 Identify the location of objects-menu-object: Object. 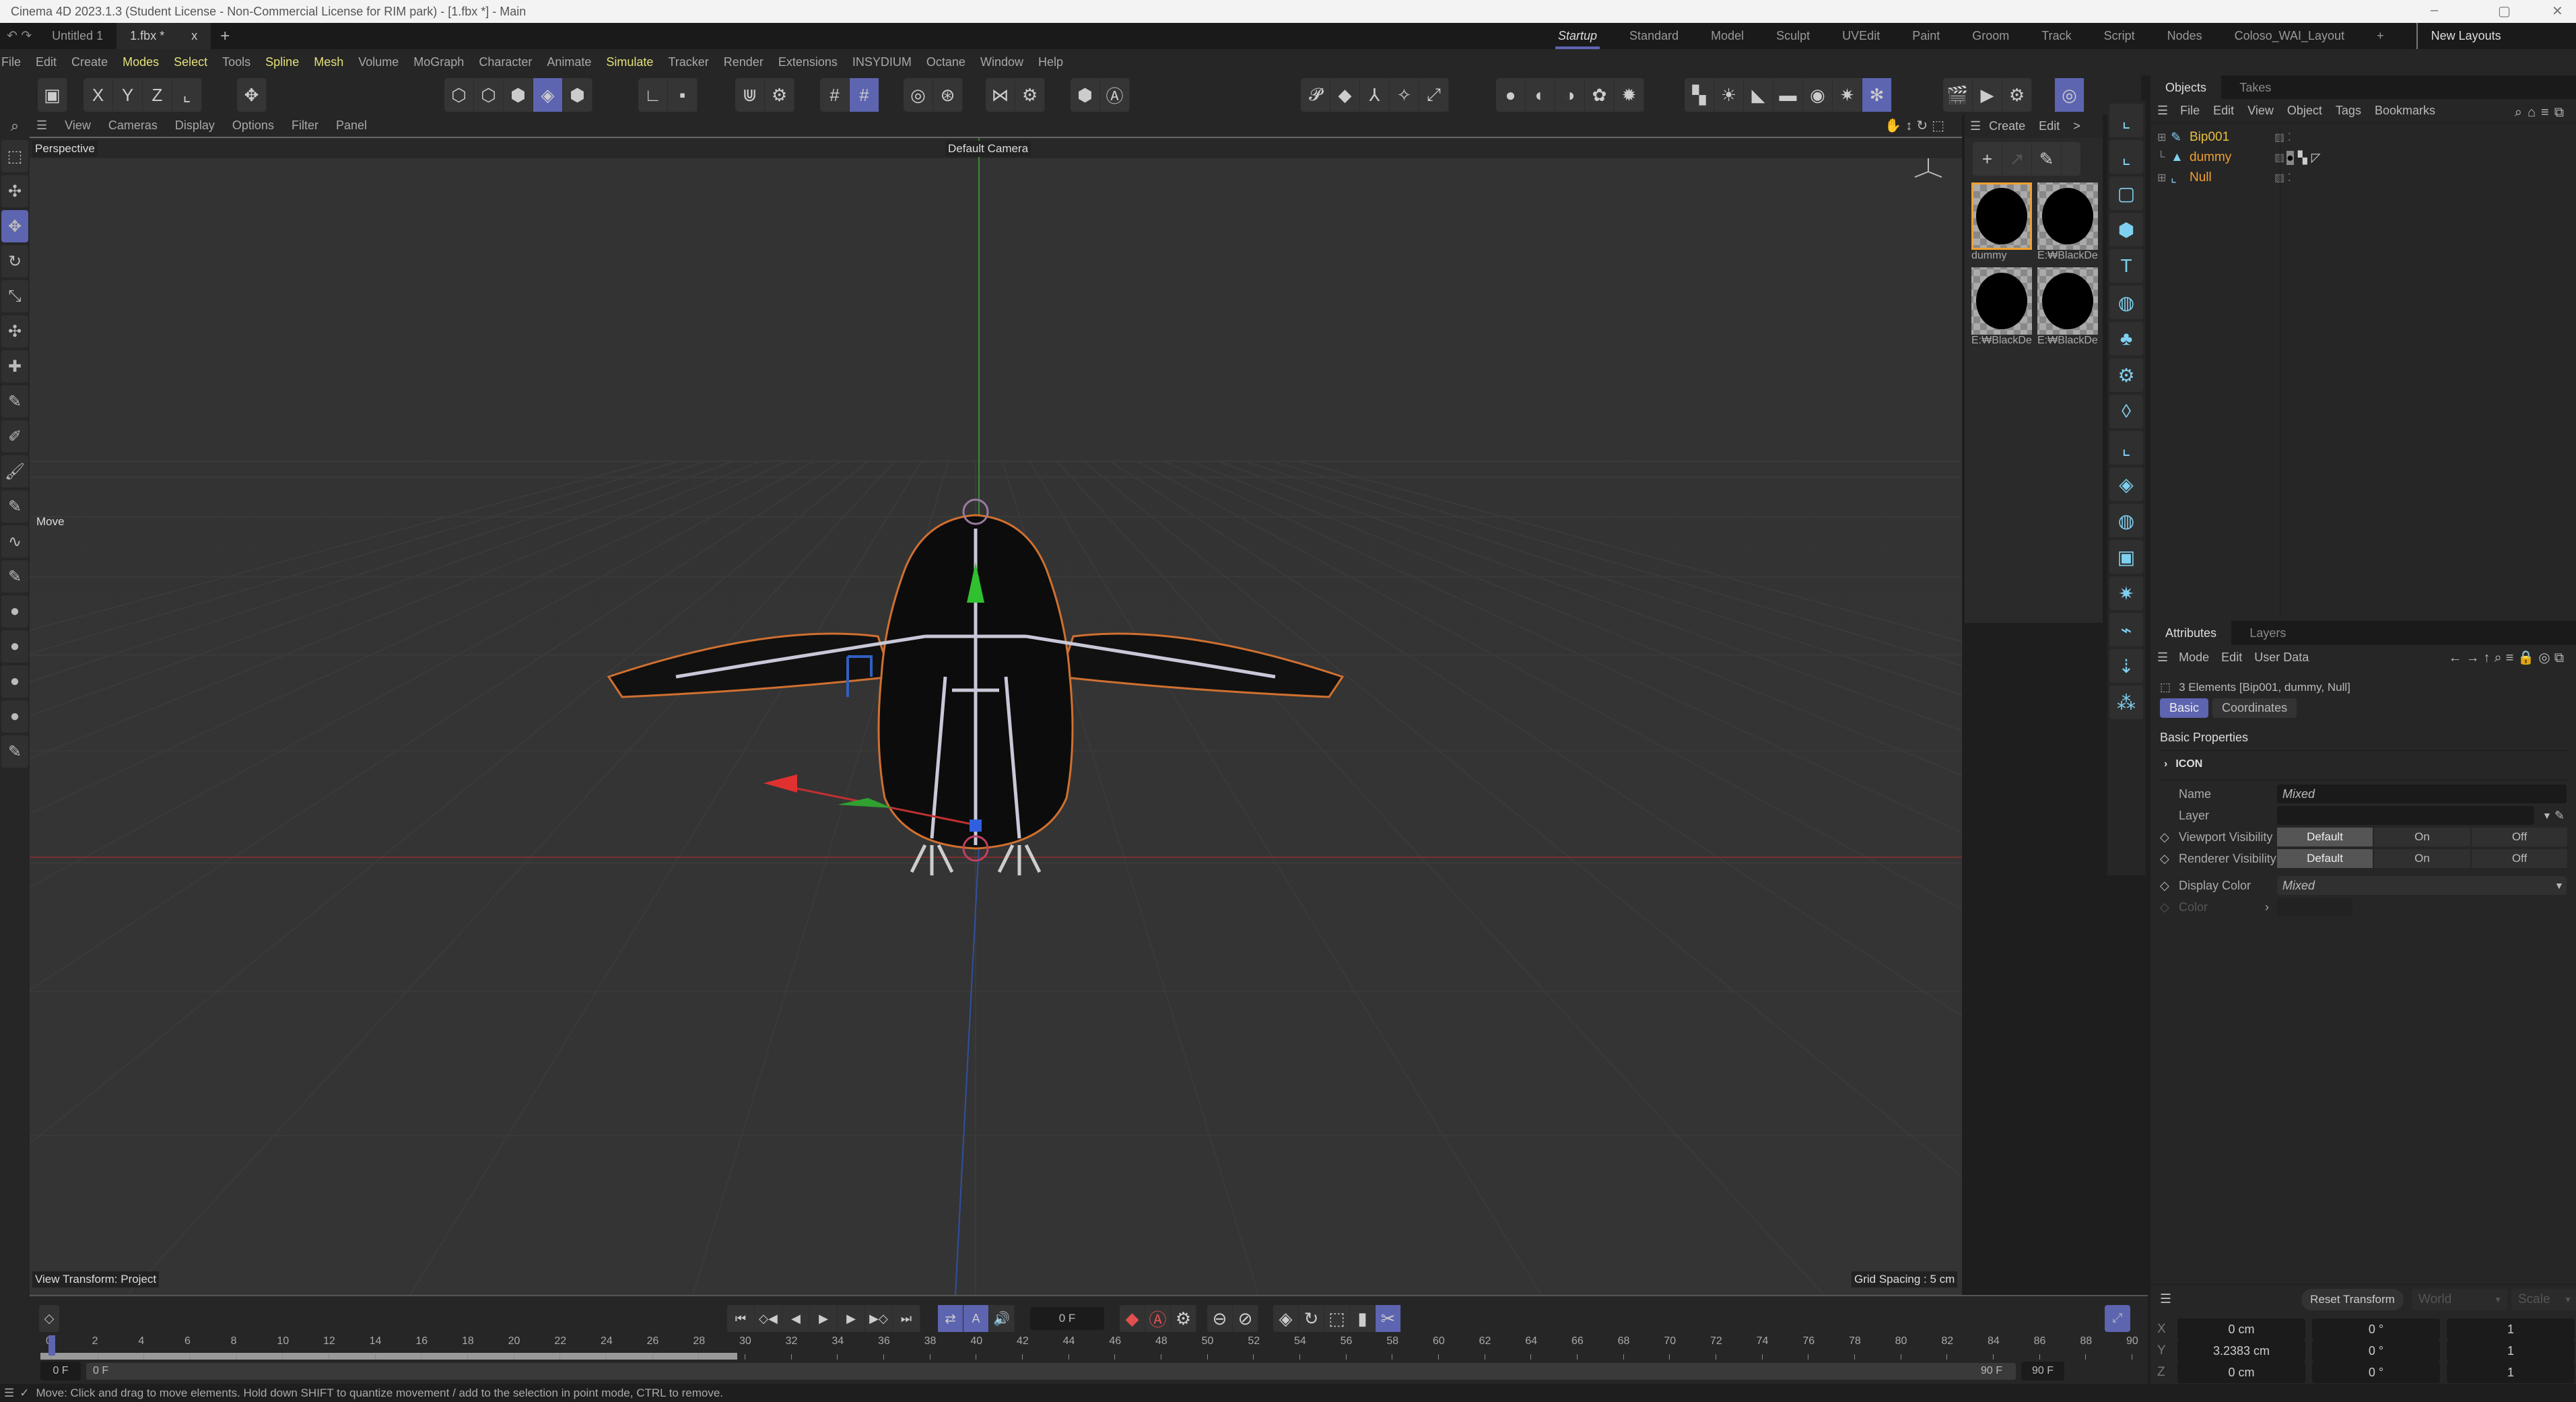
(2304, 111).